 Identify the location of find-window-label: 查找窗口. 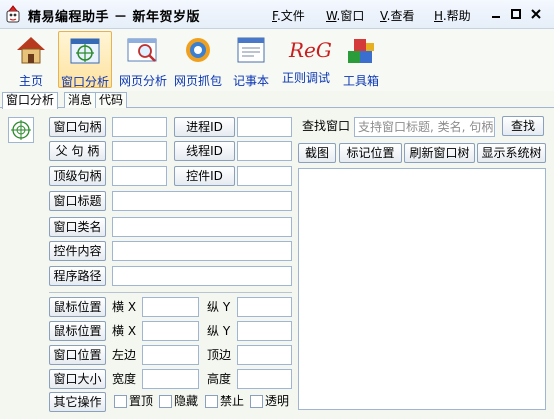
(326, 126).